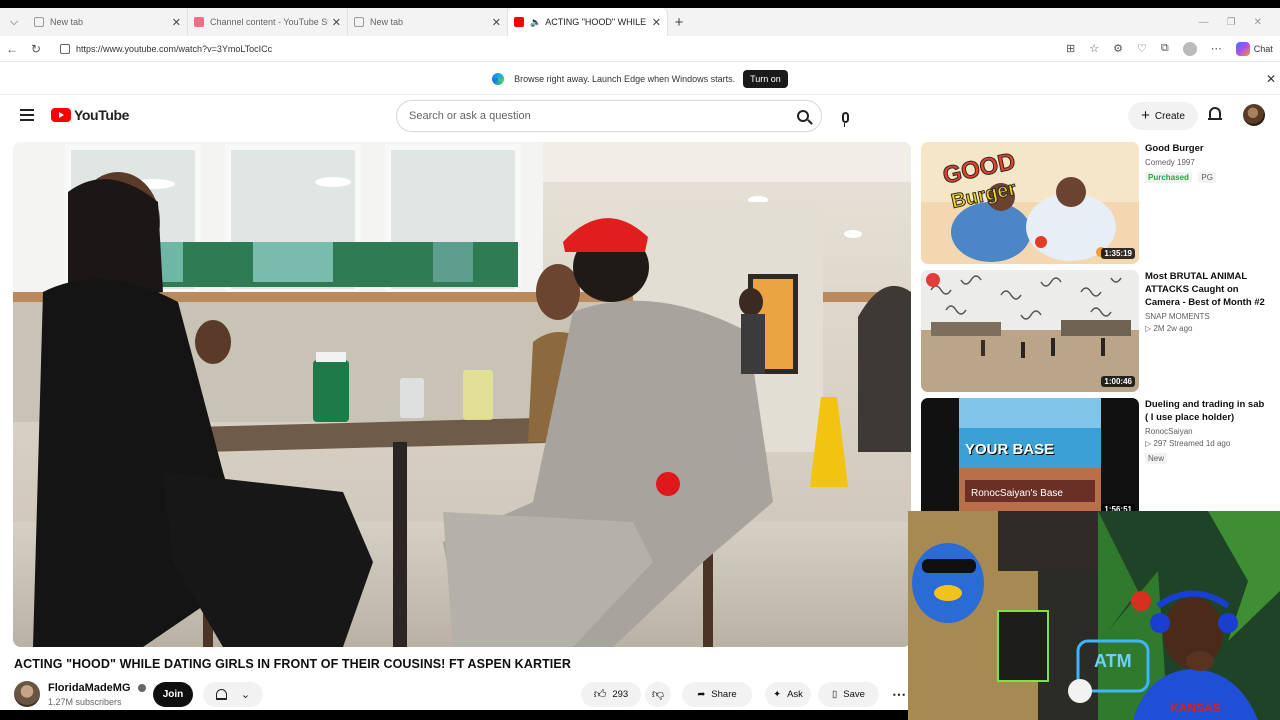 The image size is (1280, 720). I want to click on more-options-icon: ⋯, so click(1216, 48).